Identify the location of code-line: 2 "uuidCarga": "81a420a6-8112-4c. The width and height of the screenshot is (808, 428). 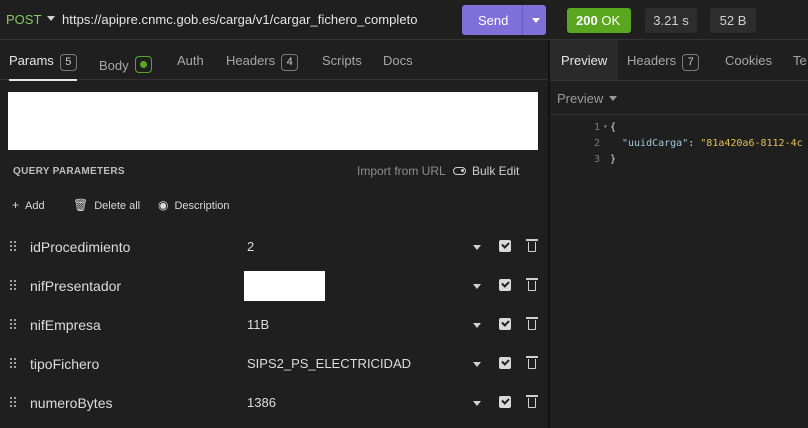
(679, 146).